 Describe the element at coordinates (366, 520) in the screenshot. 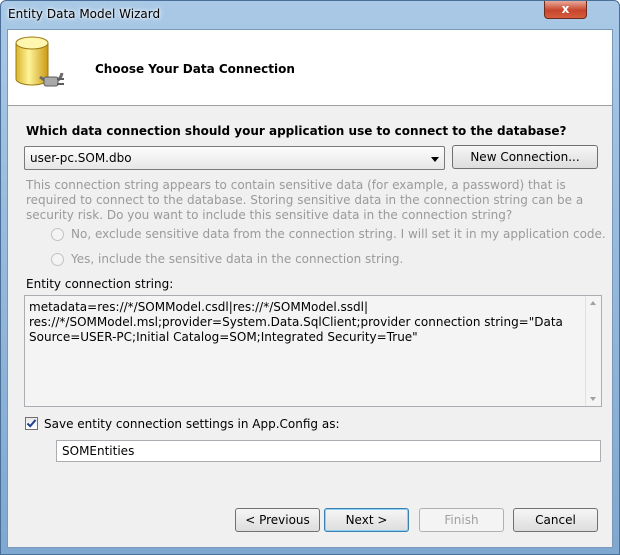

I see `next-button: Next >` at that location.